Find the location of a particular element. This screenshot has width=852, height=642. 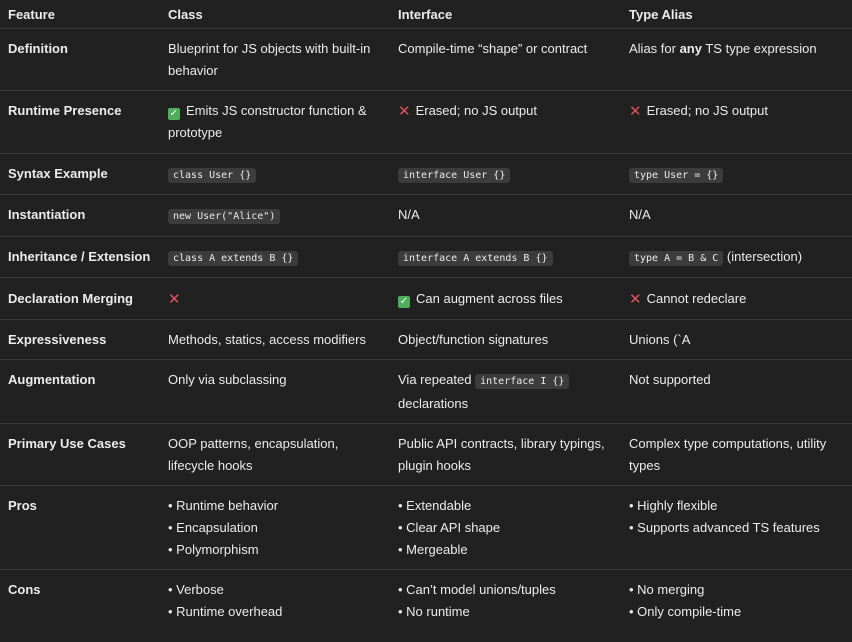

header-class: Class is located at coordinates (185, 14).